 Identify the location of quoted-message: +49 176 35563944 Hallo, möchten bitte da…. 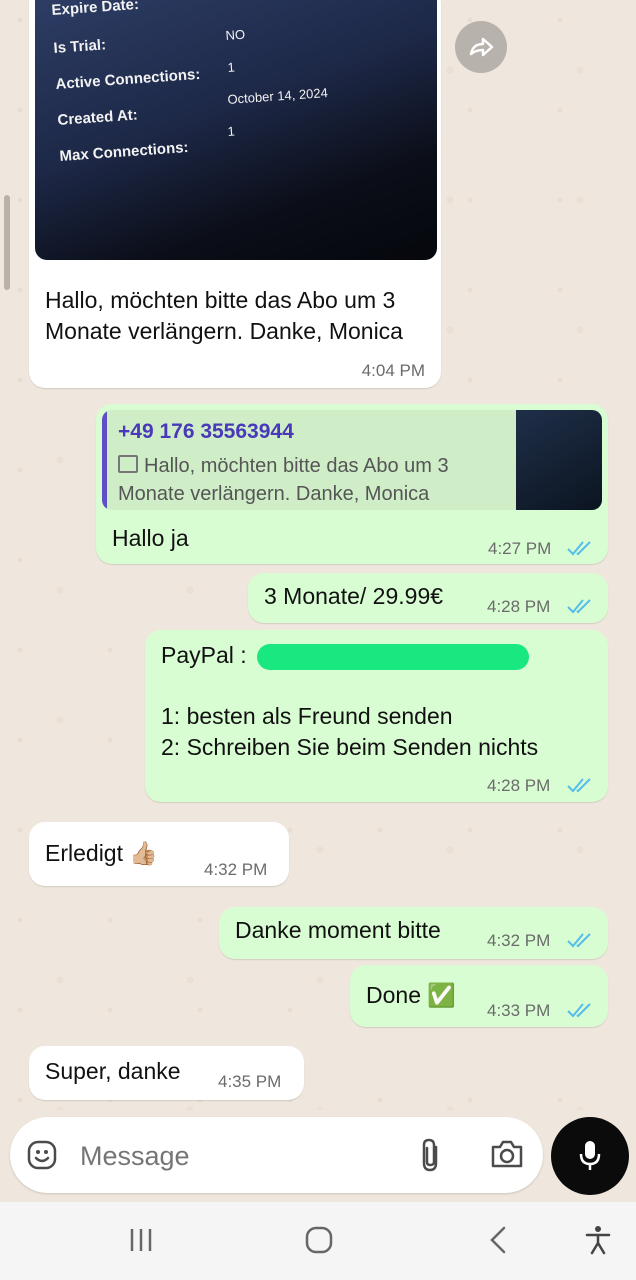
(352, 460).